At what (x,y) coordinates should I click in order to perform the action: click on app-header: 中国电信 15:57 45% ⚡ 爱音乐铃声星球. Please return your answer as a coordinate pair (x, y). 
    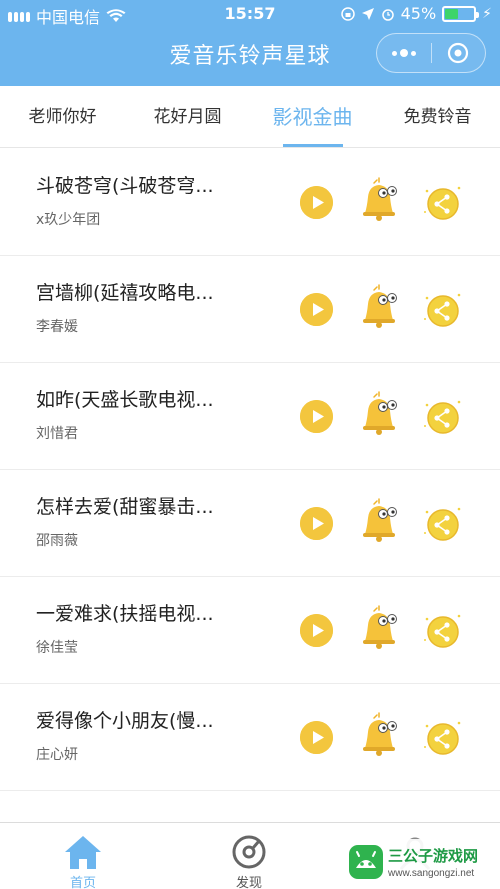
    Looking at the image, I should click on (250, 43).